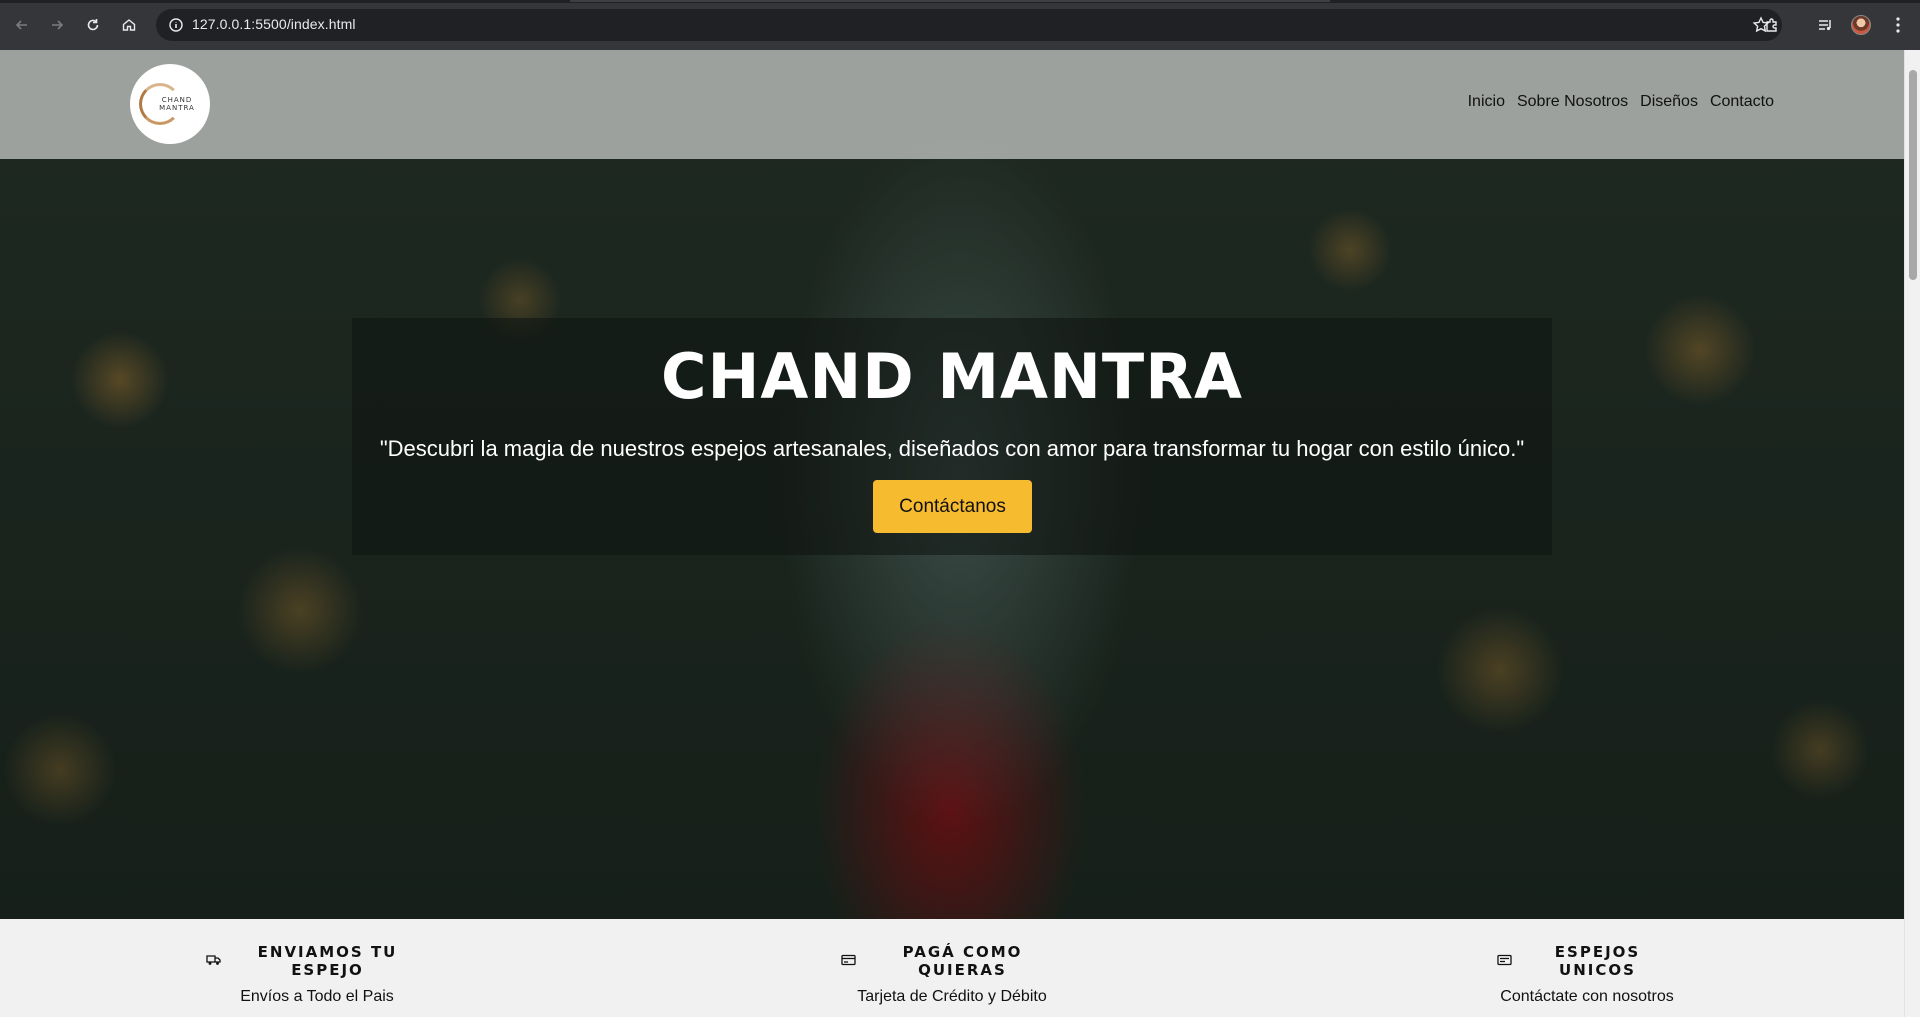 The width and height of the screenshot is (1920, 1017). I want to click on browser-toolbar: 127.0.0.1:5500/index.html, so click(960, 25).